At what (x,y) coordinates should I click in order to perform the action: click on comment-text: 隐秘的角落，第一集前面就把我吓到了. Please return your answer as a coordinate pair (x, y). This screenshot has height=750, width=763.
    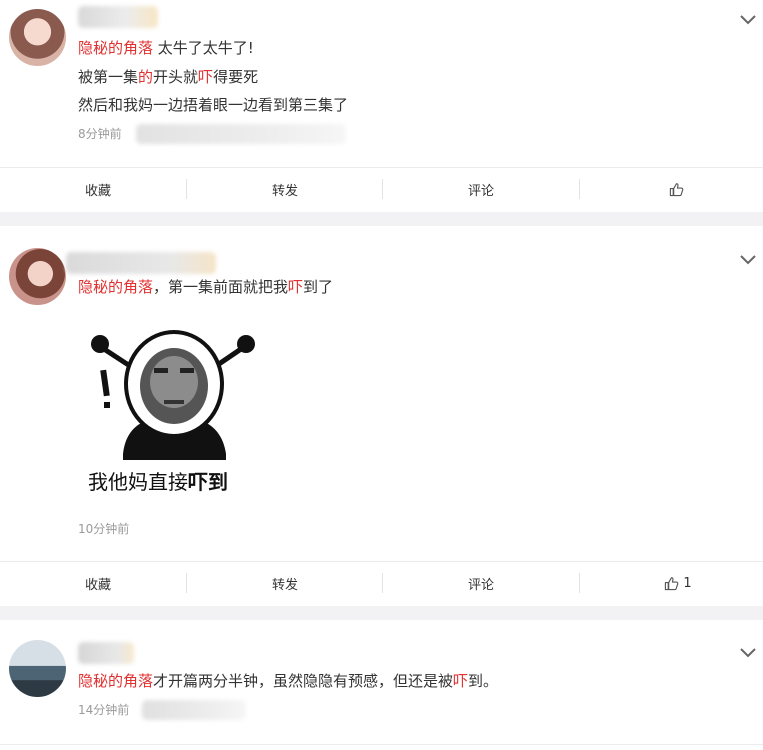
    Looking at the image, I should click on (205, 287).